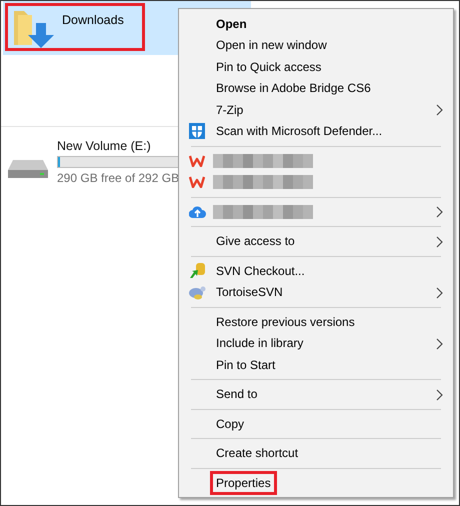 The image size is (460, 506). Describe the element at coordinates (197, 131) in the screenshot. I see `shield-icon` at that location.